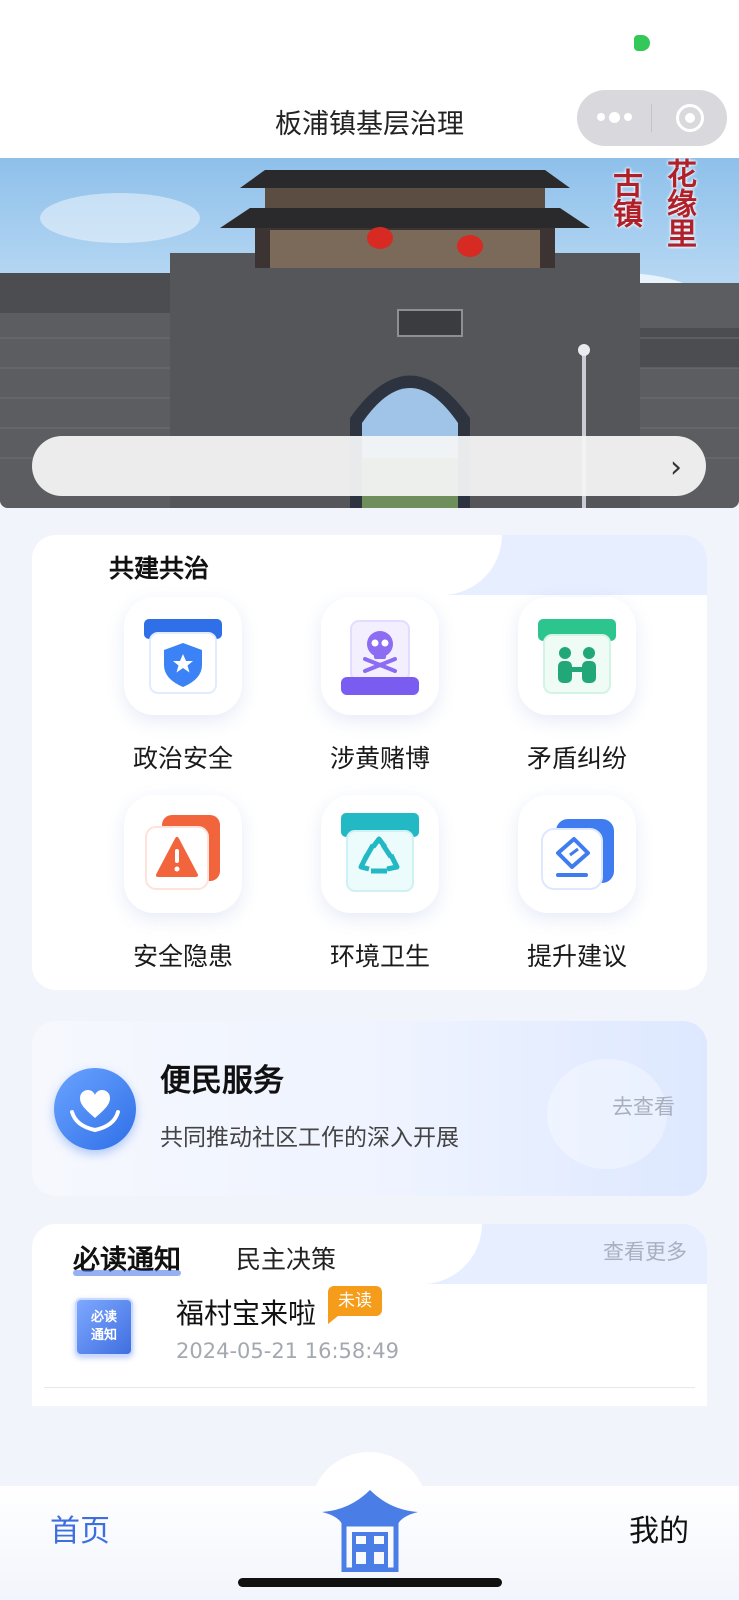 The width and height of the screenshot is (739, 1600). What do you see at coordinates (676, 467) in the screenshot?
I see `chevron-right-icon: ›` at bounding box center [676, 467].